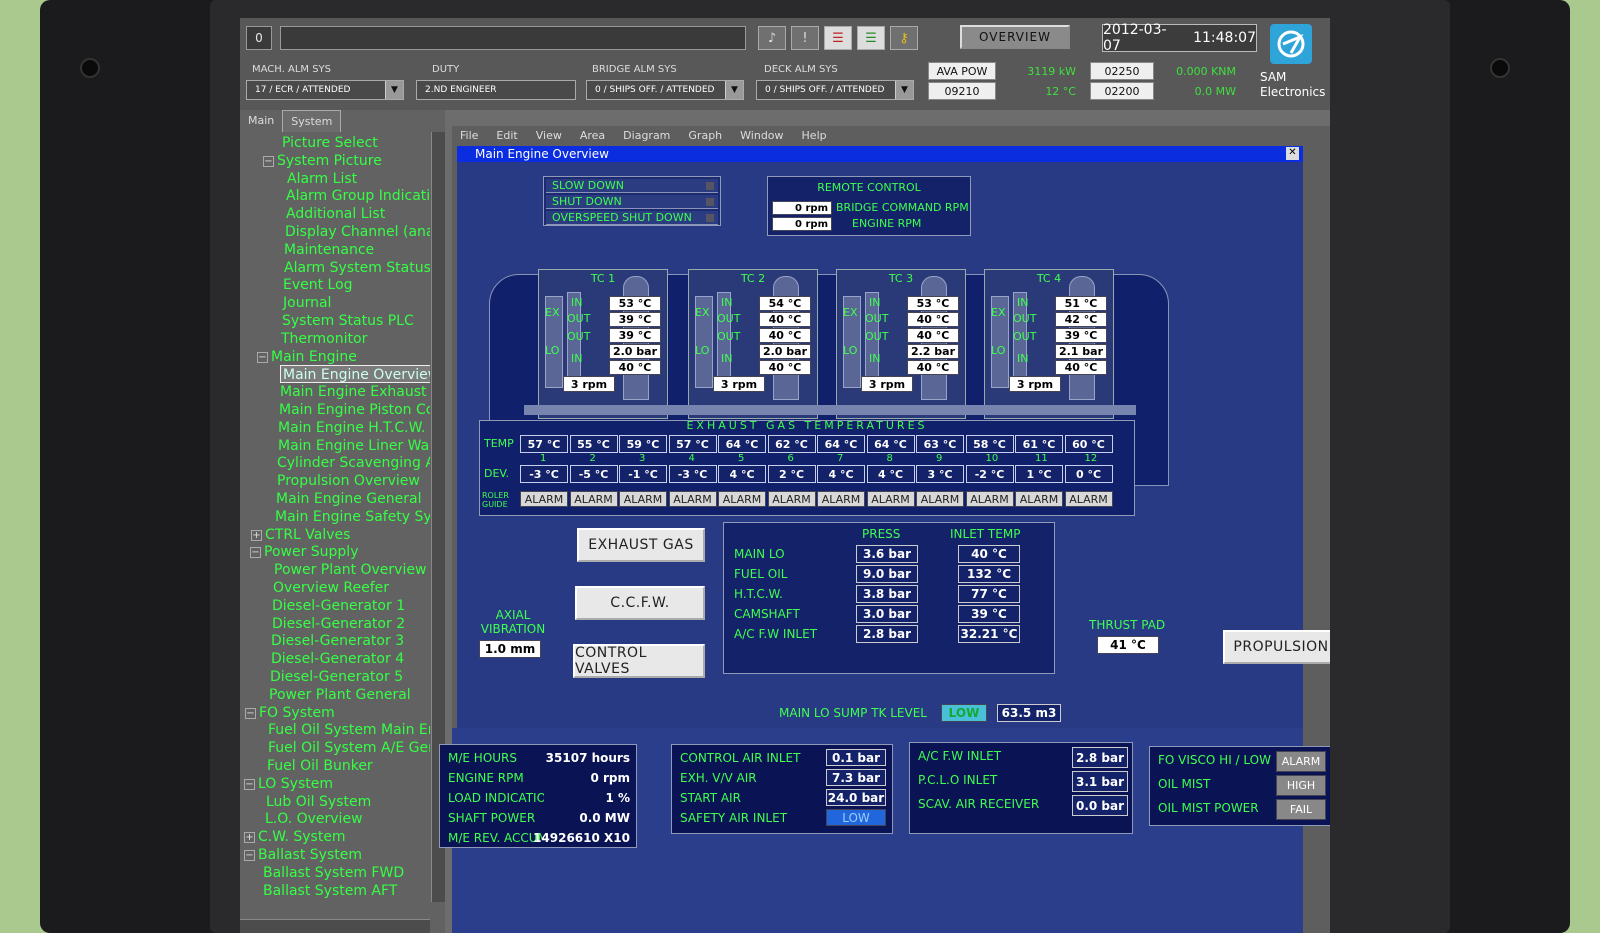 The image size is (1600, 933). Describe the element at coordinates (300, 535) in the screenshot. I see `sidebar-item: + CTRL Valves` at that location.